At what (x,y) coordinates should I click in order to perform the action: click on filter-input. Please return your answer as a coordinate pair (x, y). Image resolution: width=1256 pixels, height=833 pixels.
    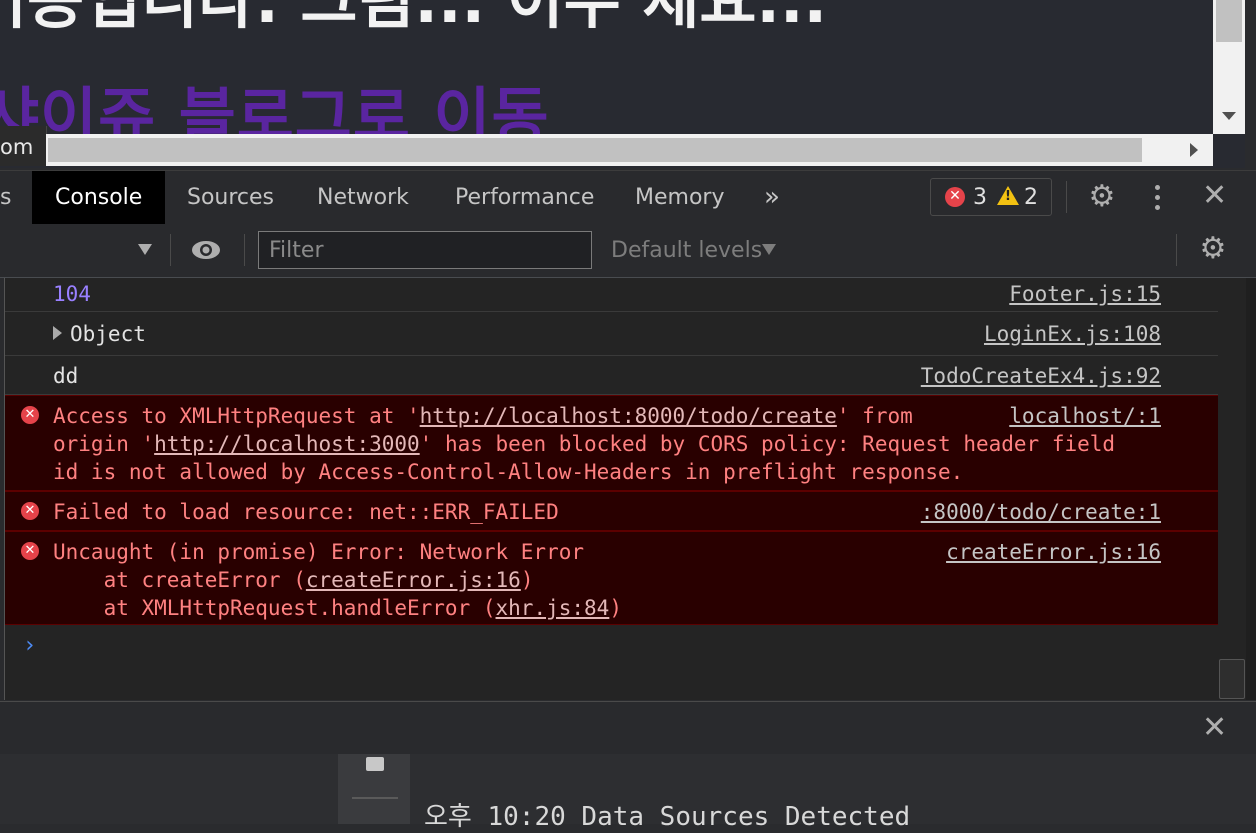
    Looking at the image, I should click on (425, 250).